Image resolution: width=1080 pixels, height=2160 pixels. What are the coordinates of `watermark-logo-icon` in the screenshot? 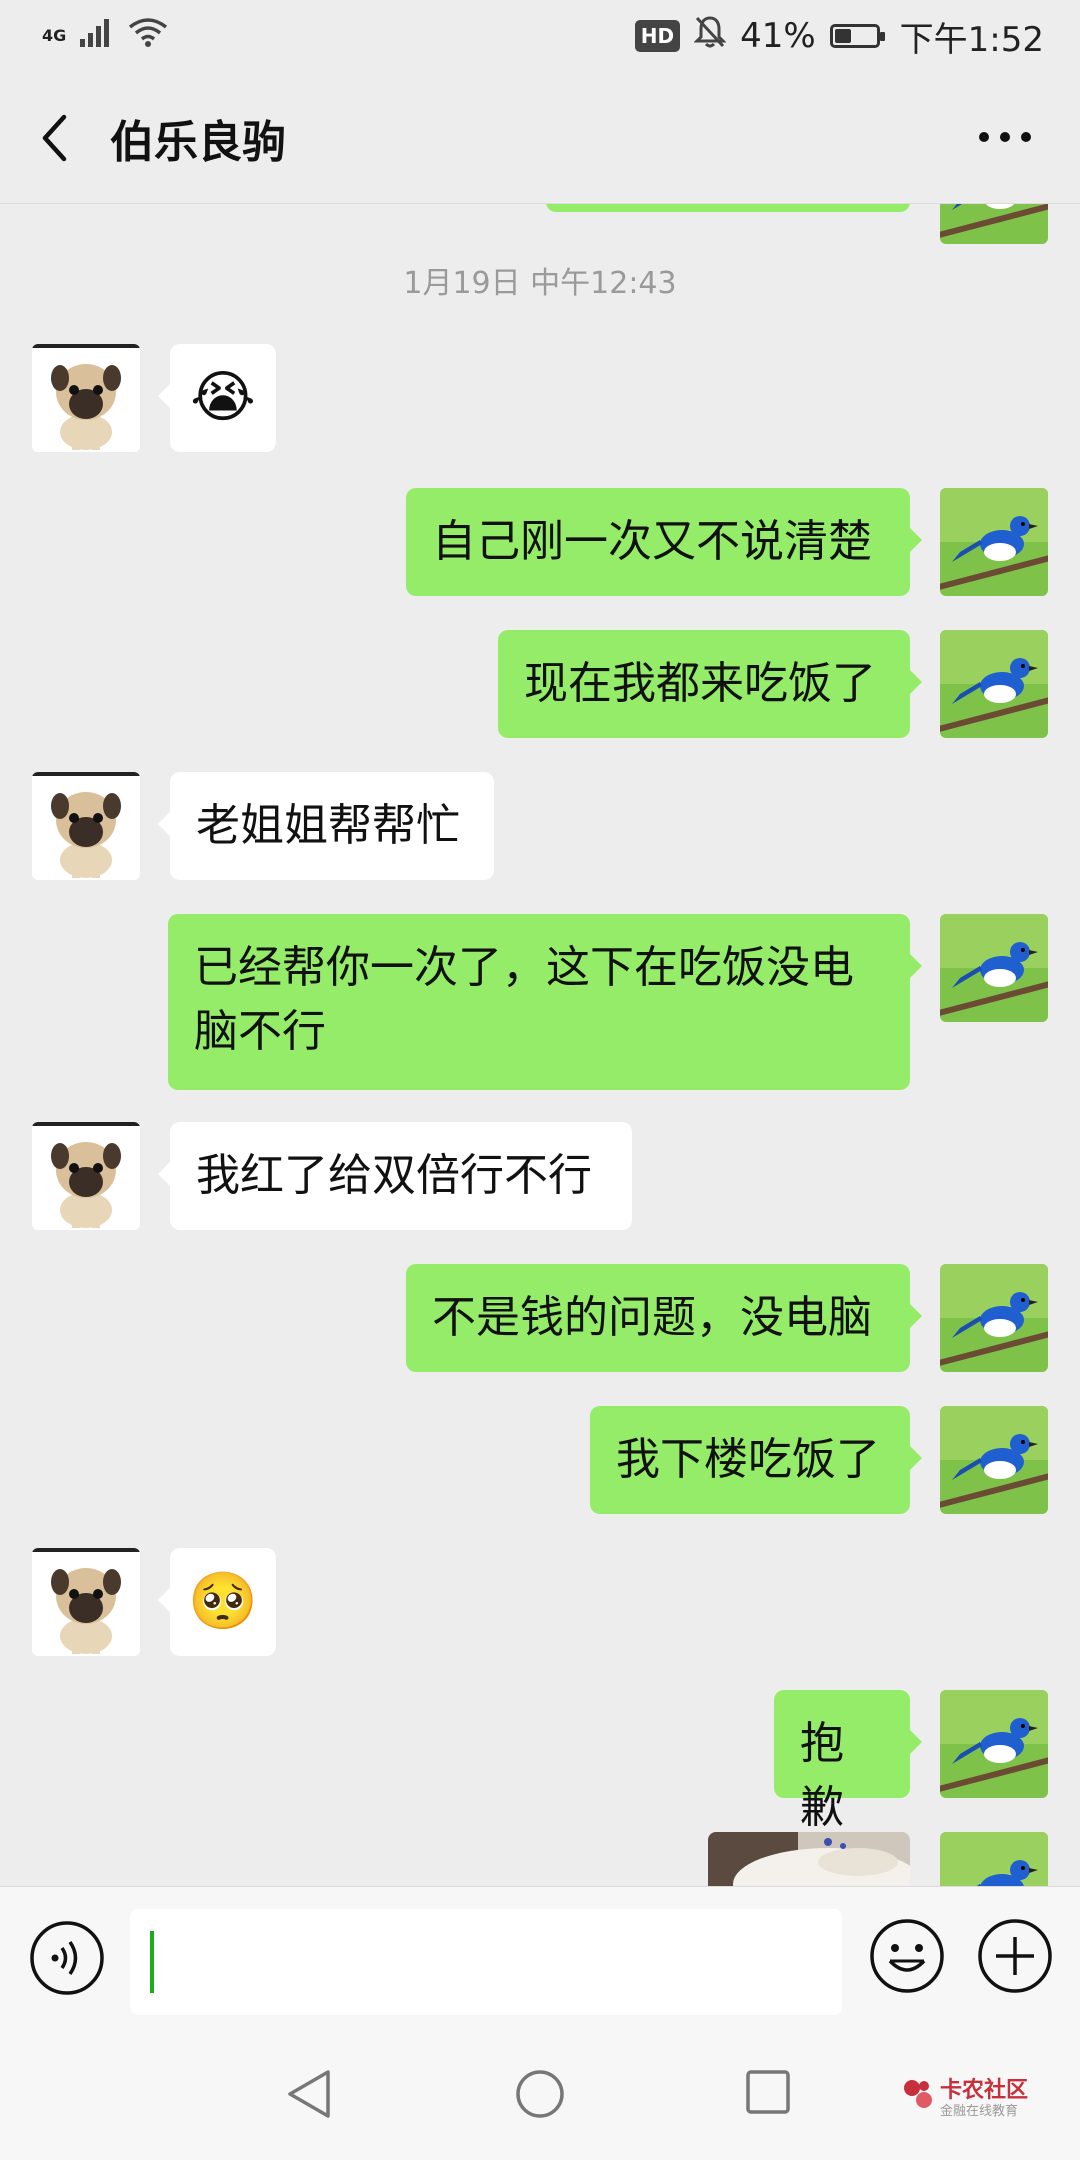 It's located at (918, 2094).